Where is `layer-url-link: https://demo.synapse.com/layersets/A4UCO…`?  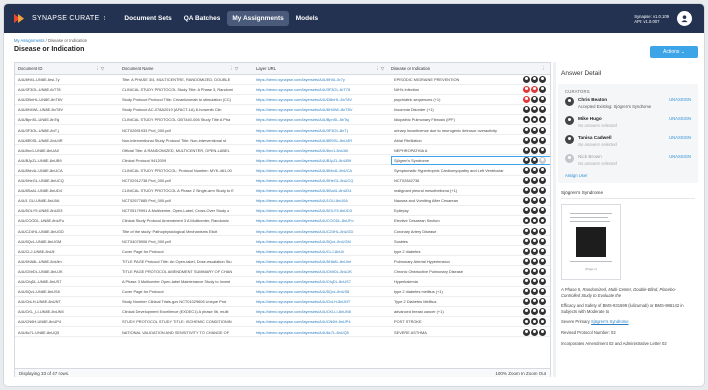 layer-url-link: https://demo.synapse.com/layersets/A4UCO… is located at coordinates (321, 220).